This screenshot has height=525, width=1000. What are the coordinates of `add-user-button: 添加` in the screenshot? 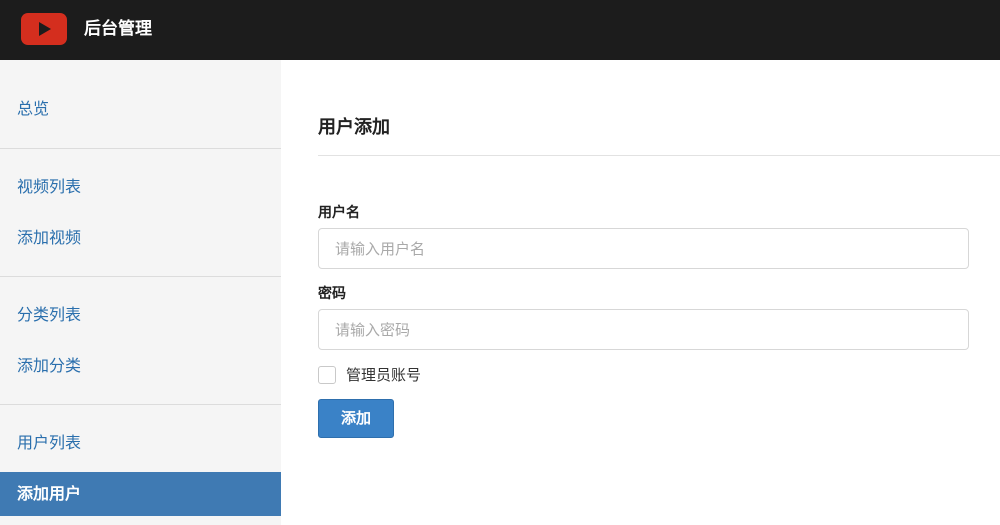 It's located at (356, 418).